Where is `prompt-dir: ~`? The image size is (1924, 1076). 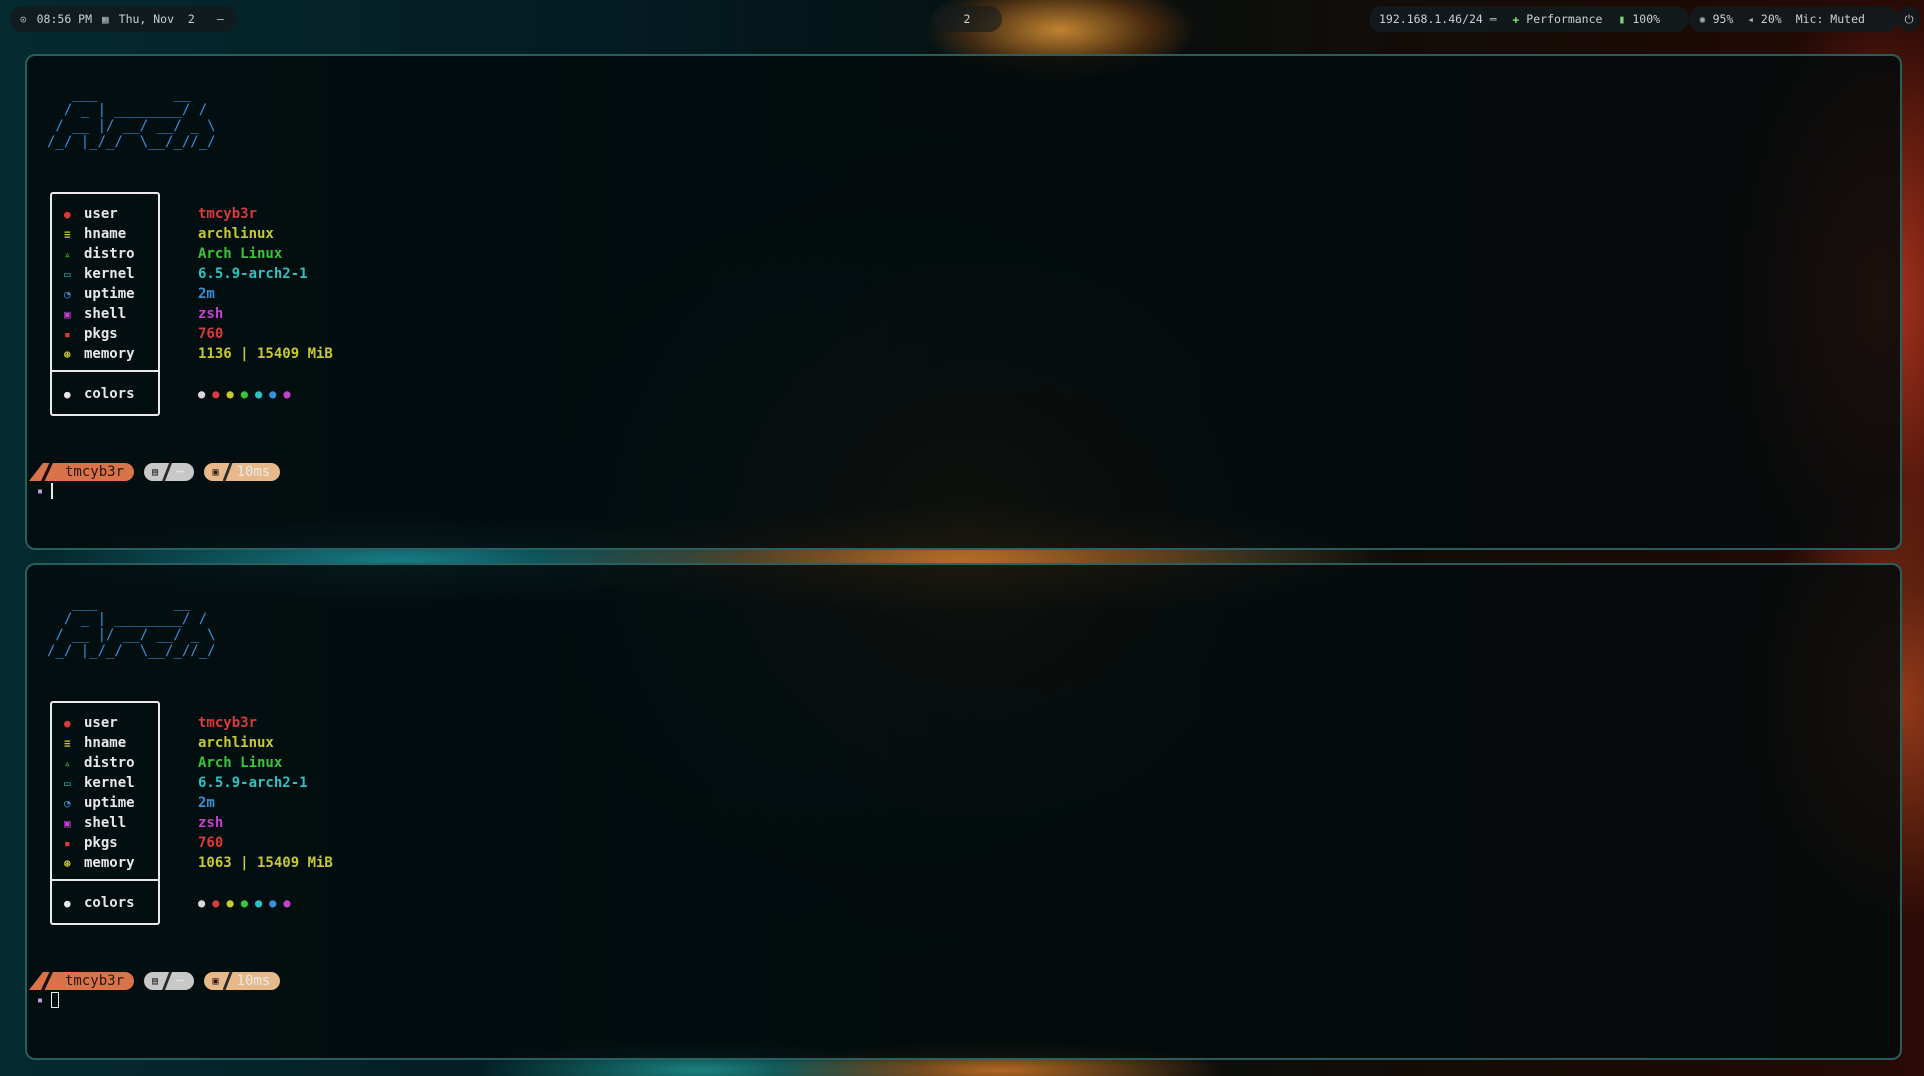 prompt-dir: ~ is located at coordinates (180, 472).